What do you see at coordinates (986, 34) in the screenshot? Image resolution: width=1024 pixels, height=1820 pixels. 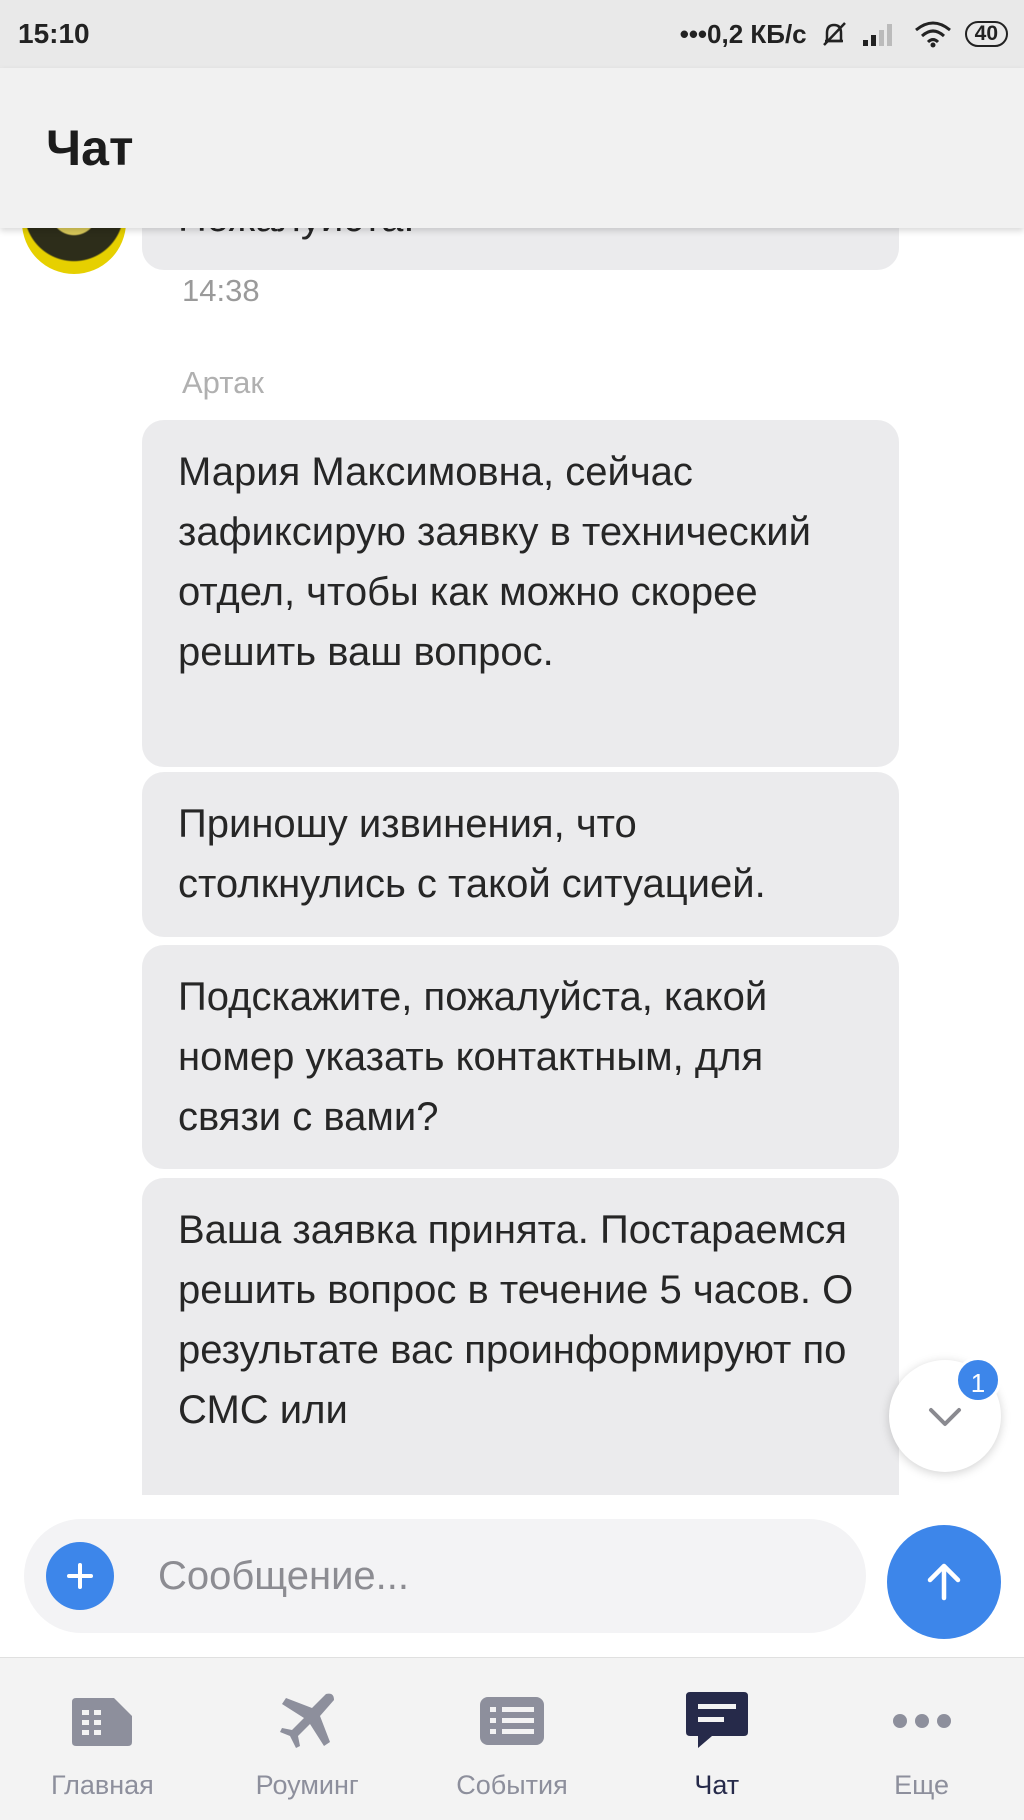 I see `battery-icon: 40` at bounding box center [986, 34].